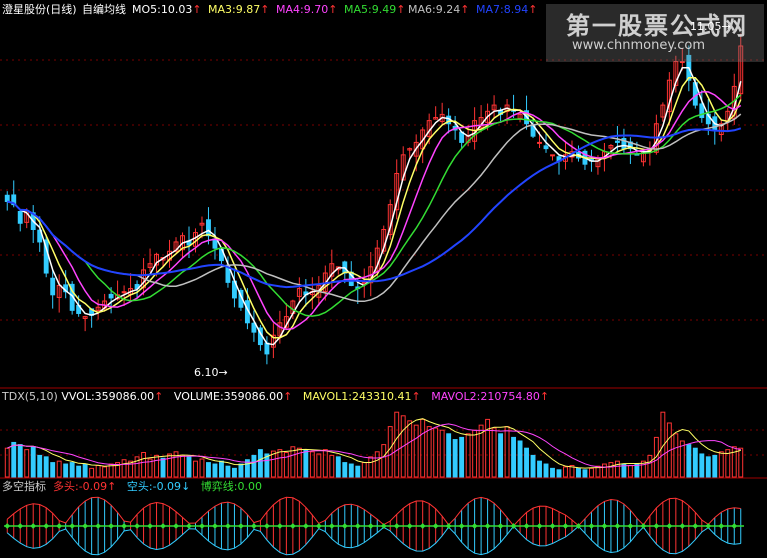 This screenshot has height=558, width=767. I want to click on ma-label-ma7: MA7:8.94↑, so click(506, 10).